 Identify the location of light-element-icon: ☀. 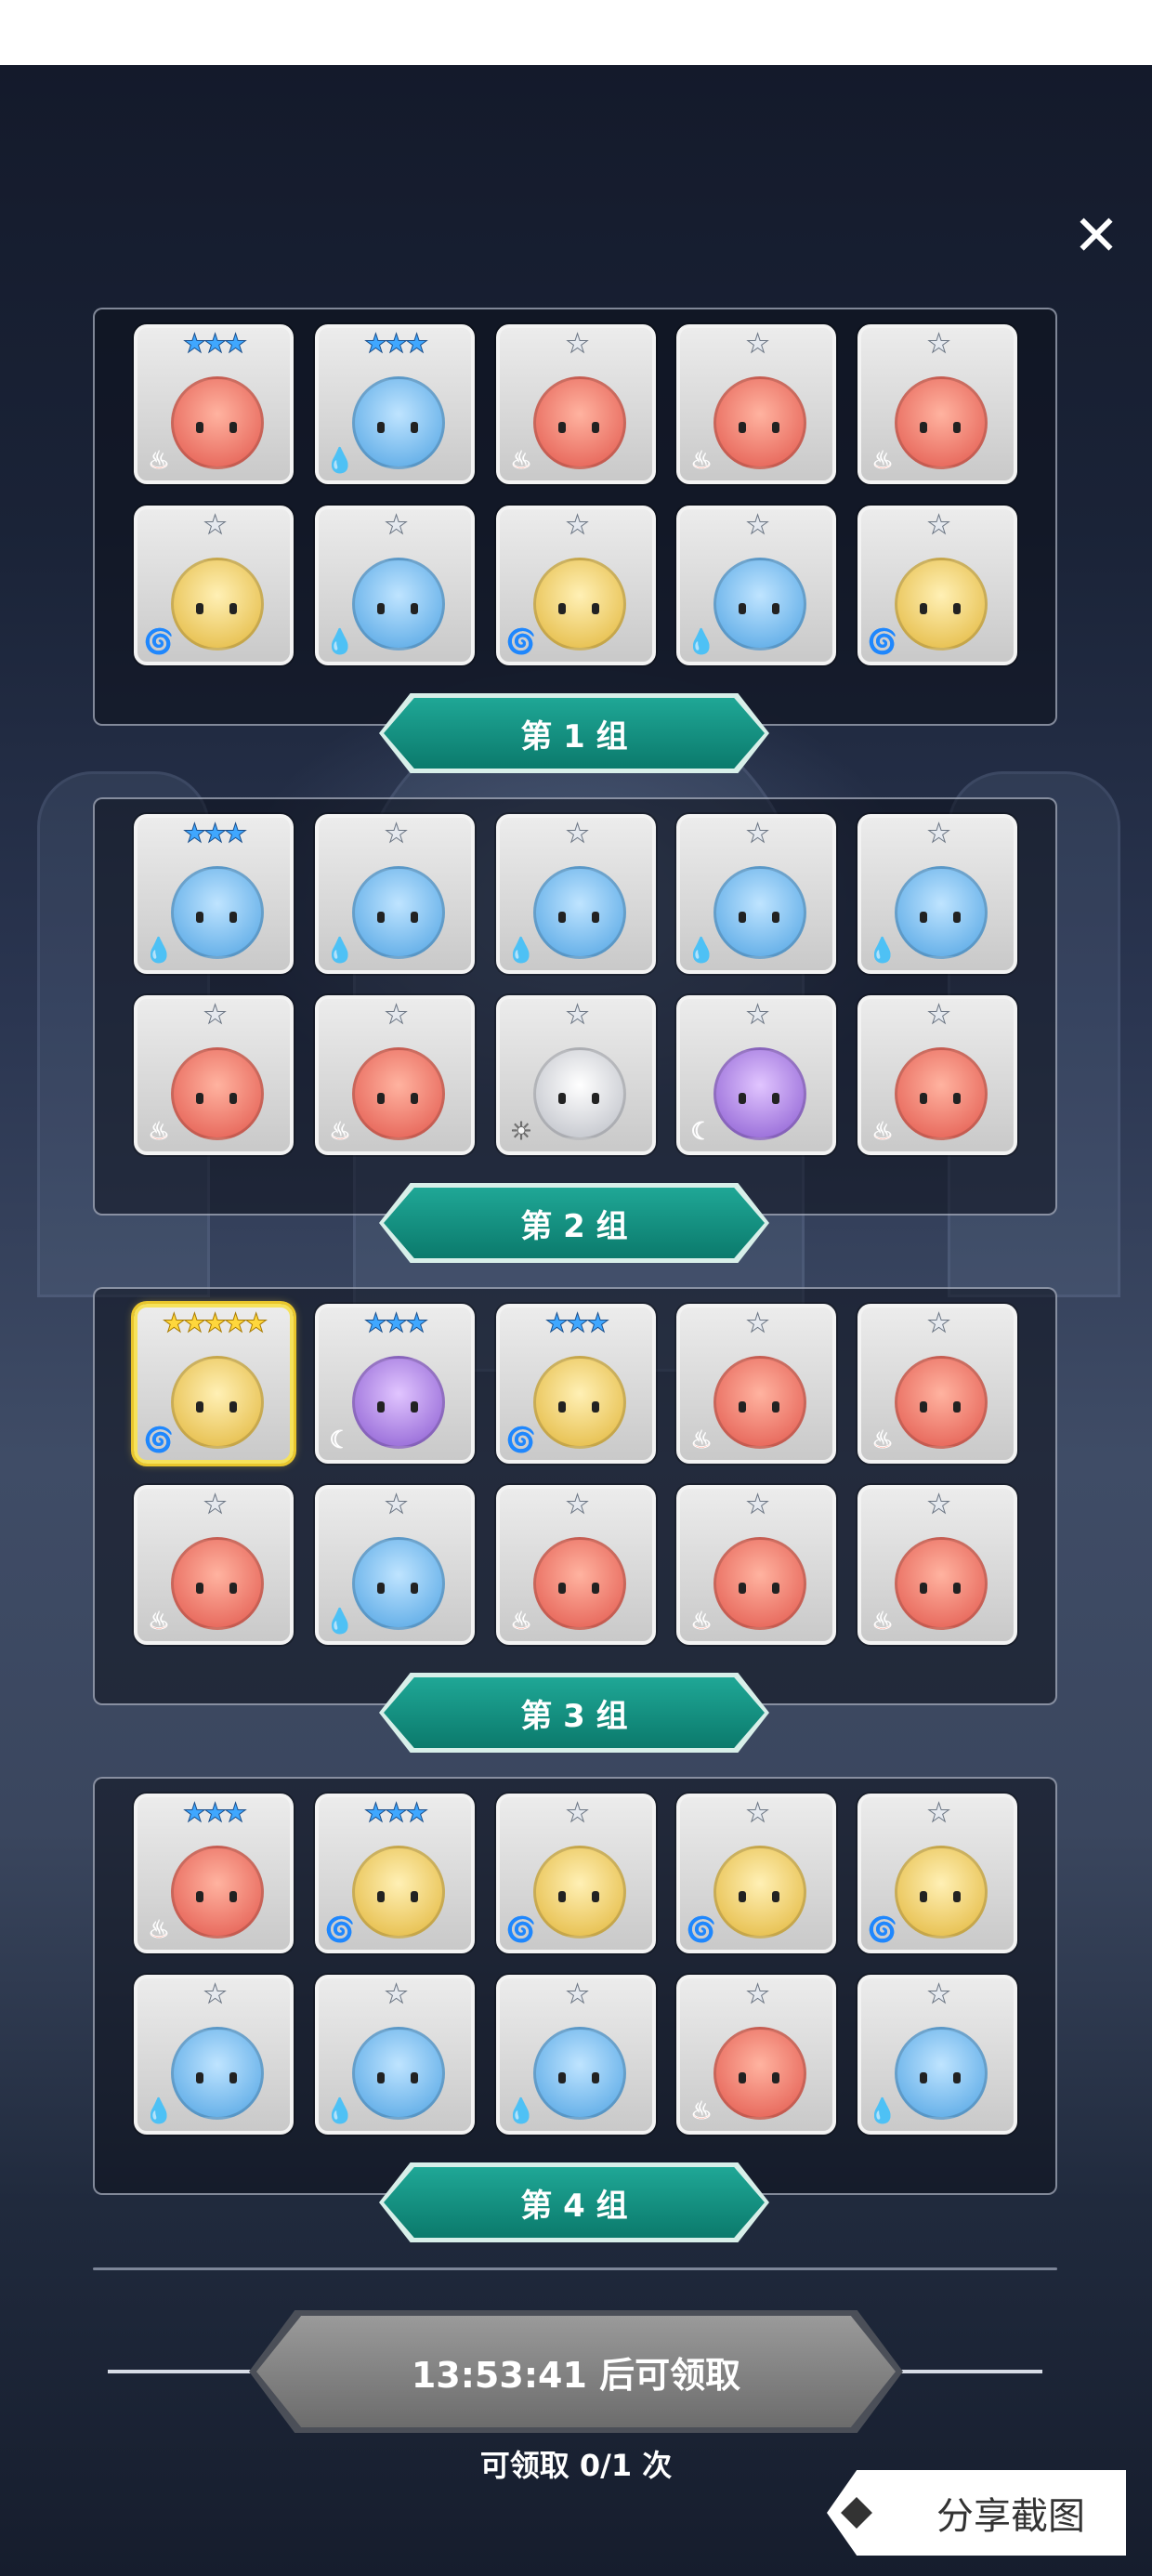
(521, 1132).